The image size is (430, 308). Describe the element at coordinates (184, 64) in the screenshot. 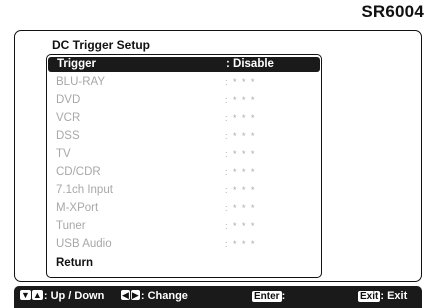

I see `menu-item-trigger: Trigger : Disable` at that location.